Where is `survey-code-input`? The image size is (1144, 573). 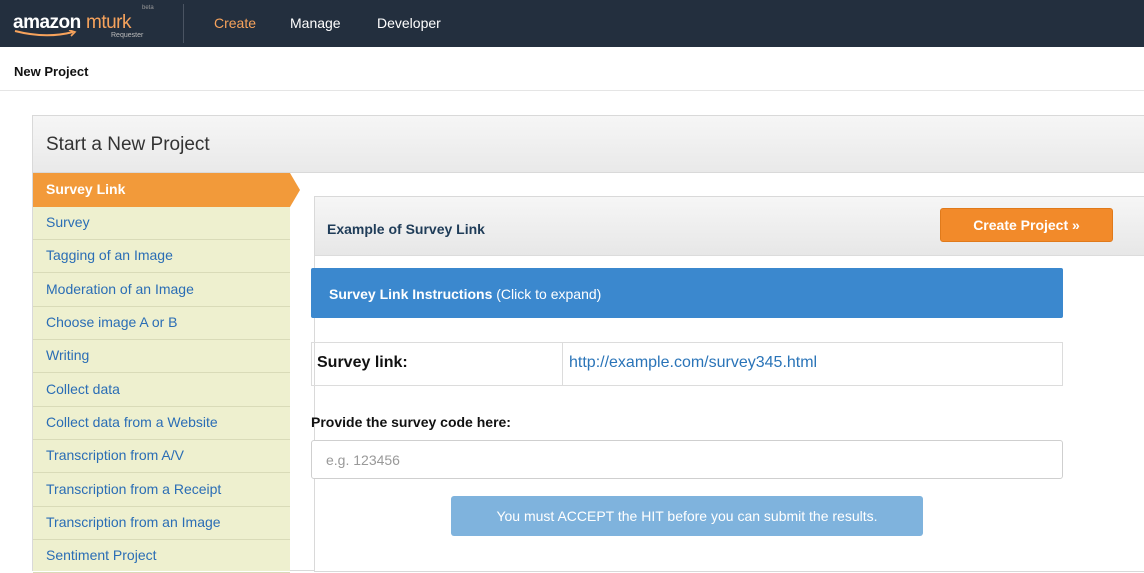 survey-code-input is located at coordinates (687, 459).